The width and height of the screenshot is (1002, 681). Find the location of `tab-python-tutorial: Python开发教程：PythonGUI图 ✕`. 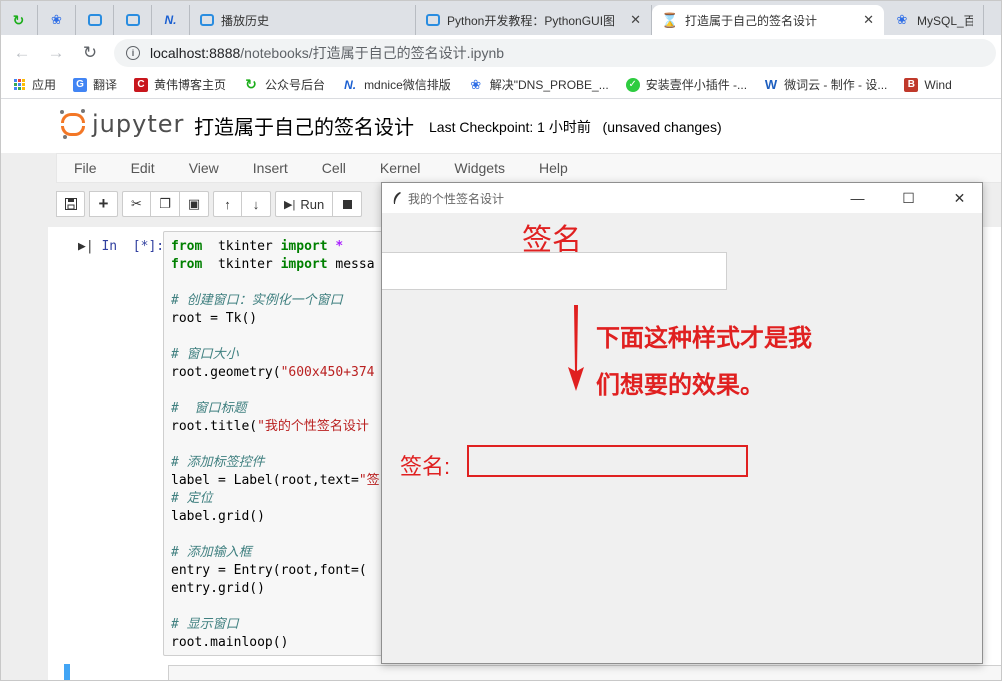

tab-python-tutorial: Python开发教程：PythonGUI图 ✕ is located at coordinates (534, 20).